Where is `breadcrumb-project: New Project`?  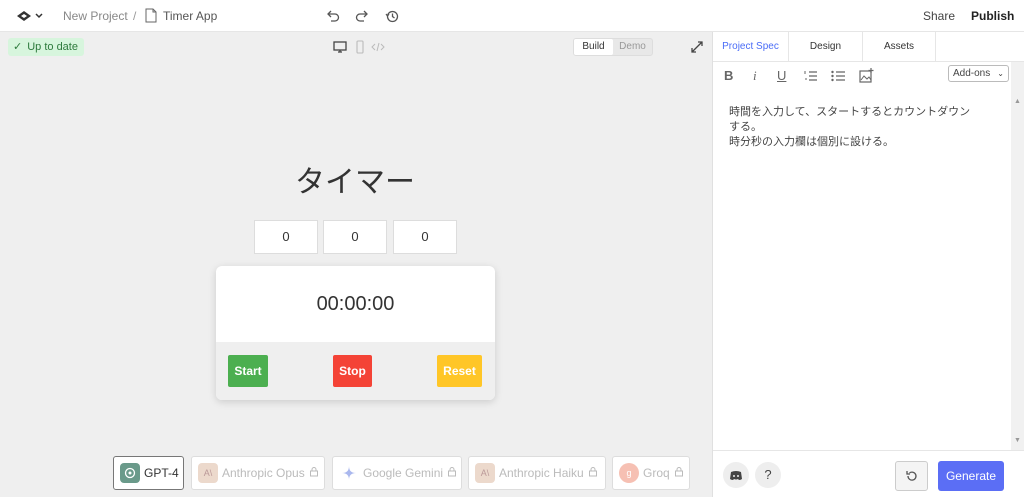 breadcrumb-project: New Project is located at coordinates (95, 16).